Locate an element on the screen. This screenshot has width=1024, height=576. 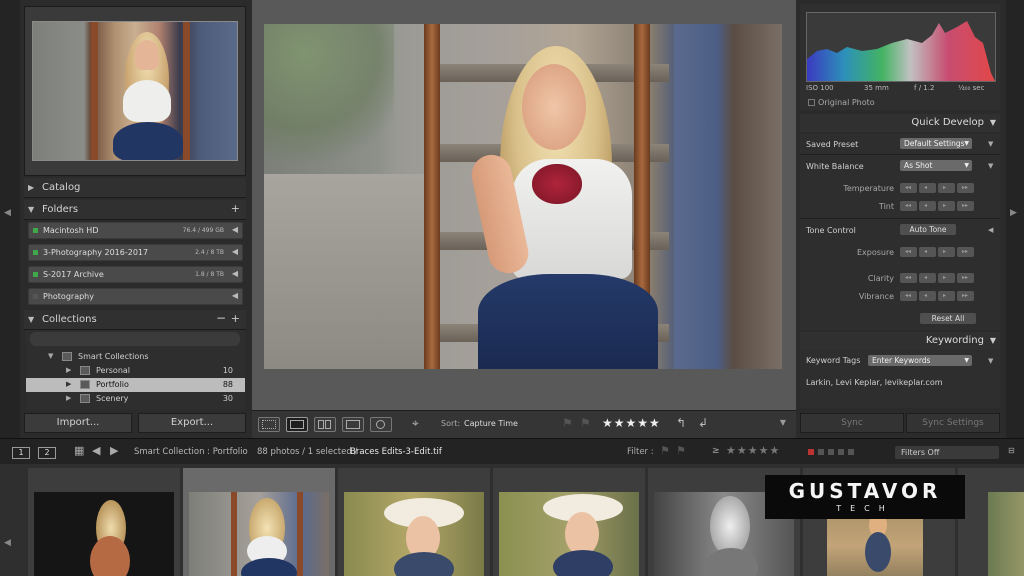
clarity-decrease-large: ◂◂ is located at coordinates (908, 278).